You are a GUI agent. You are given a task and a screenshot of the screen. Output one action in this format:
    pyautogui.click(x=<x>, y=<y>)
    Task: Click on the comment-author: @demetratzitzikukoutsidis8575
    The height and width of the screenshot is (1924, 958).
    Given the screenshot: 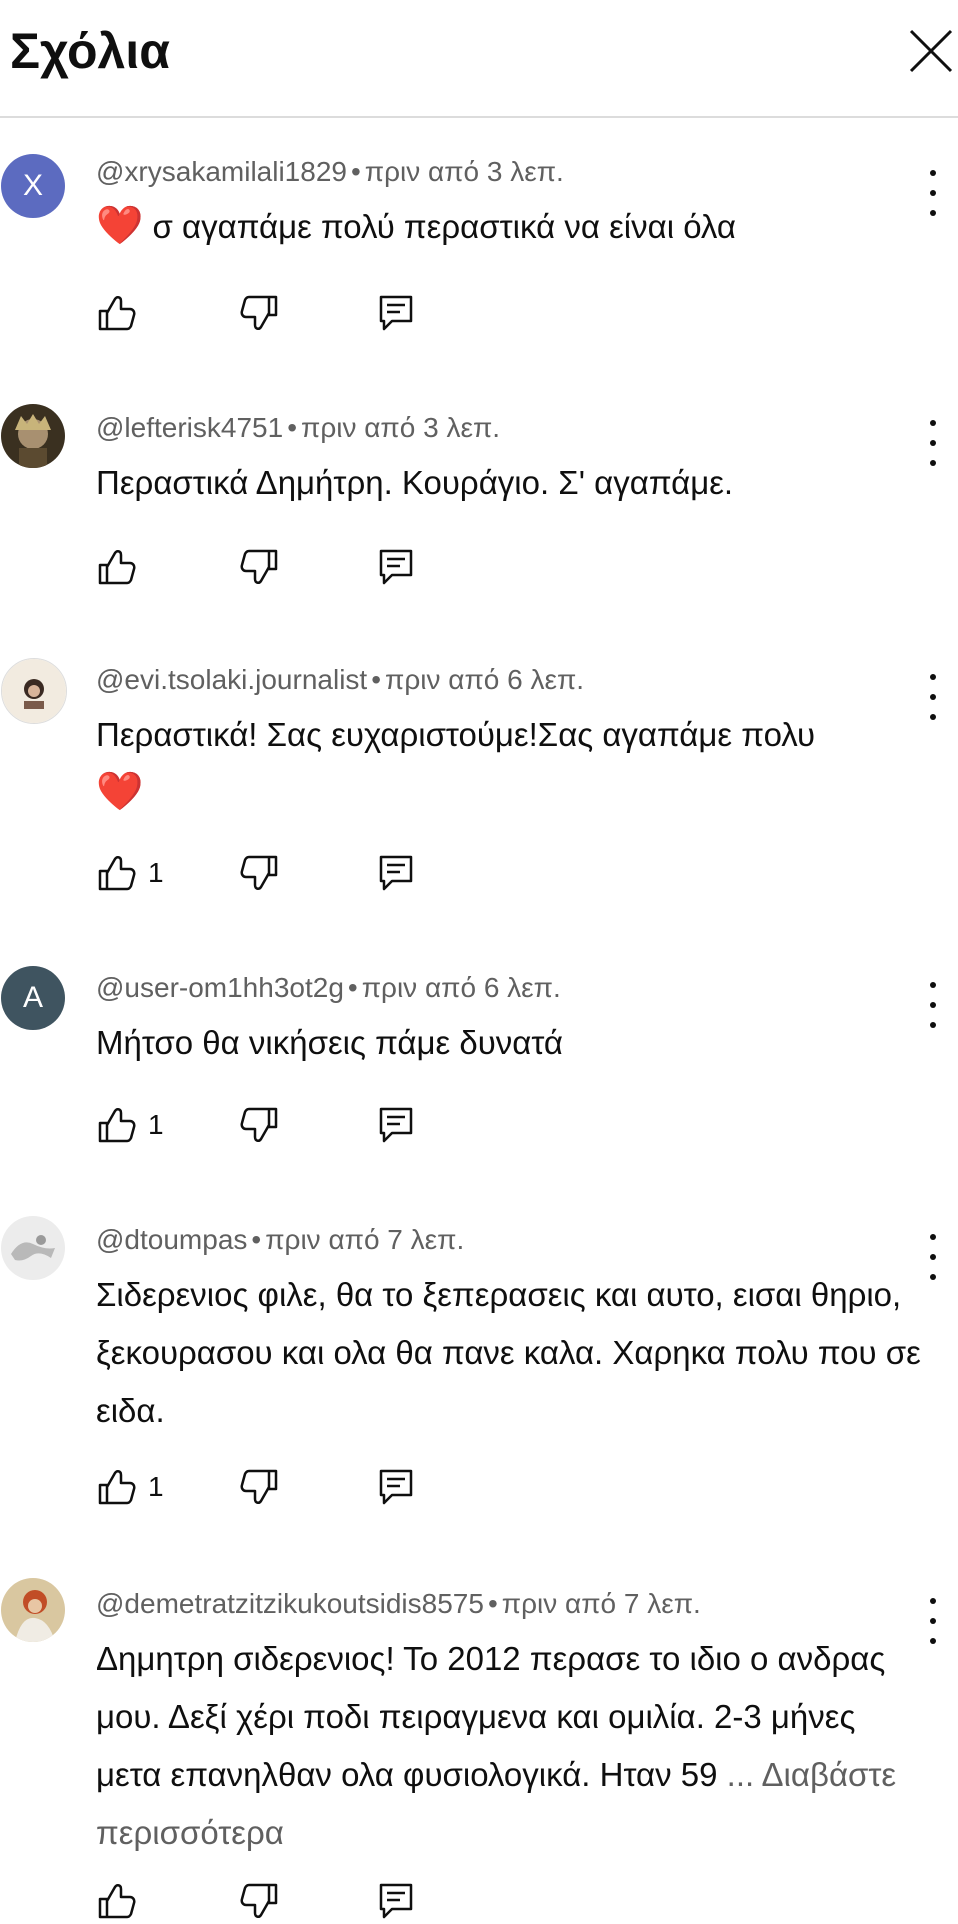 What is the action you would take?
    pyautogui.click(x=290, y=1603)
    